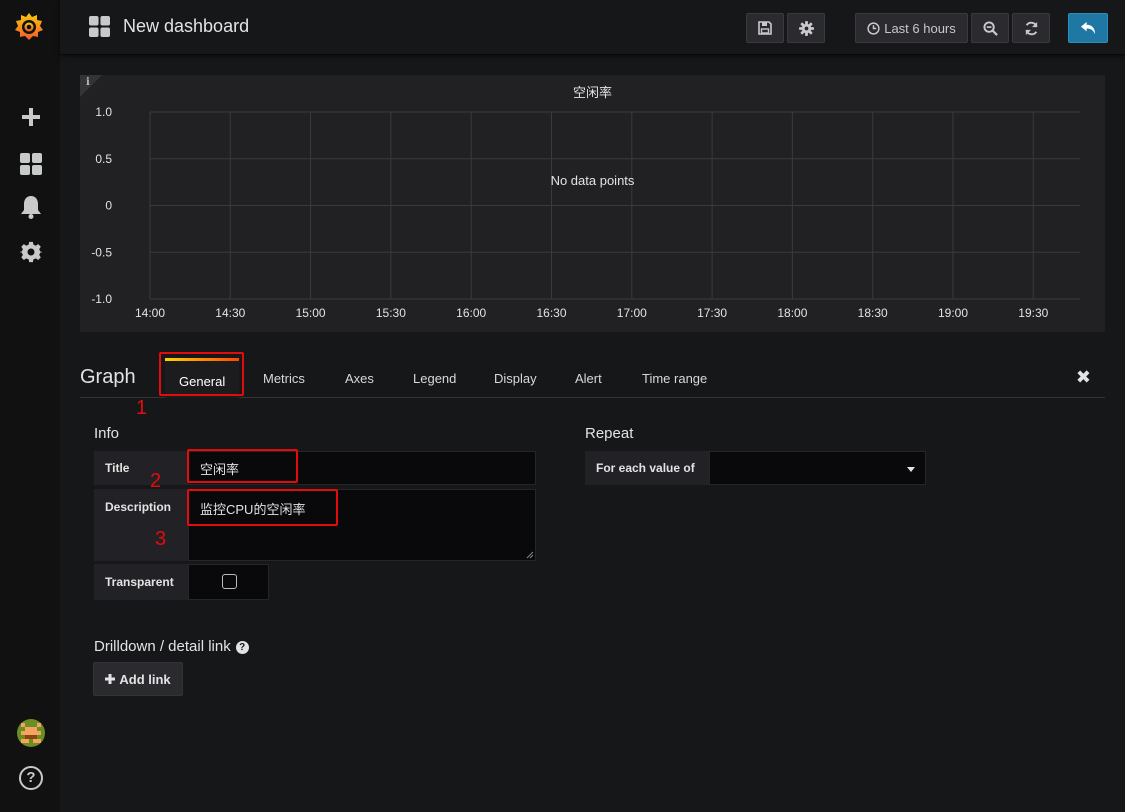  I want to click on y-tick-label: -1.0, so click(101, 299).